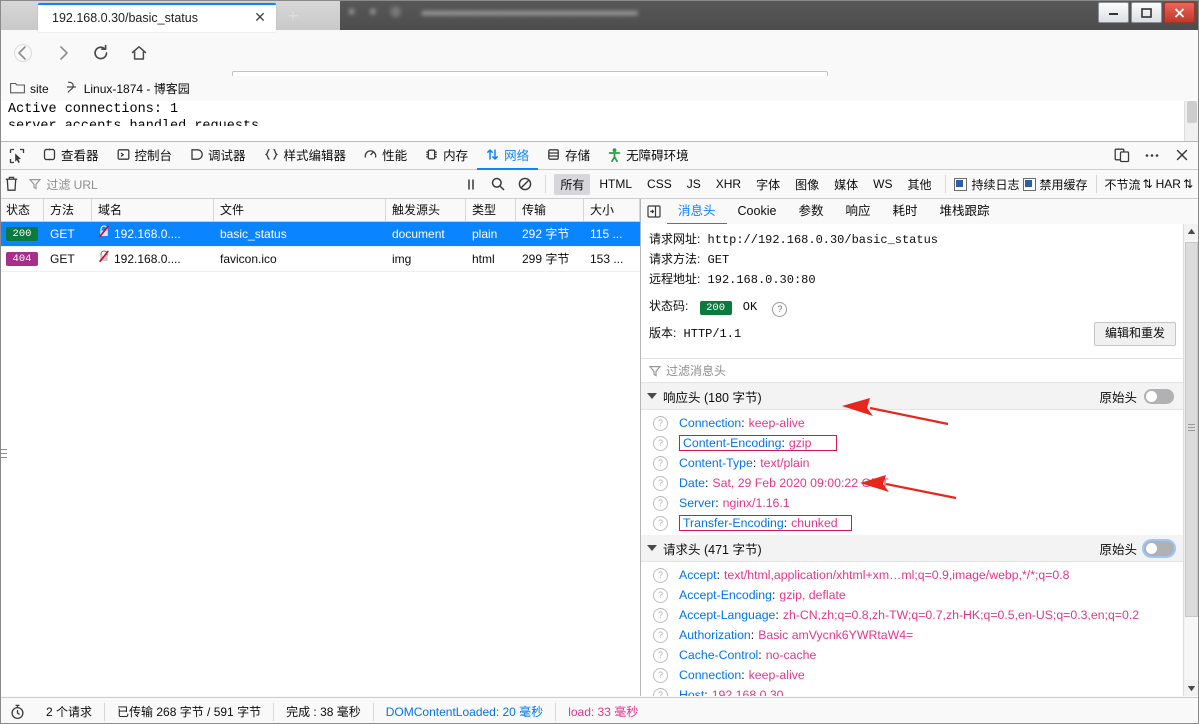 The image size is (1199, 724). Describe the element at coordinates (694, 184) in the screenshot. I see `filter-type-js: JS` at that location.